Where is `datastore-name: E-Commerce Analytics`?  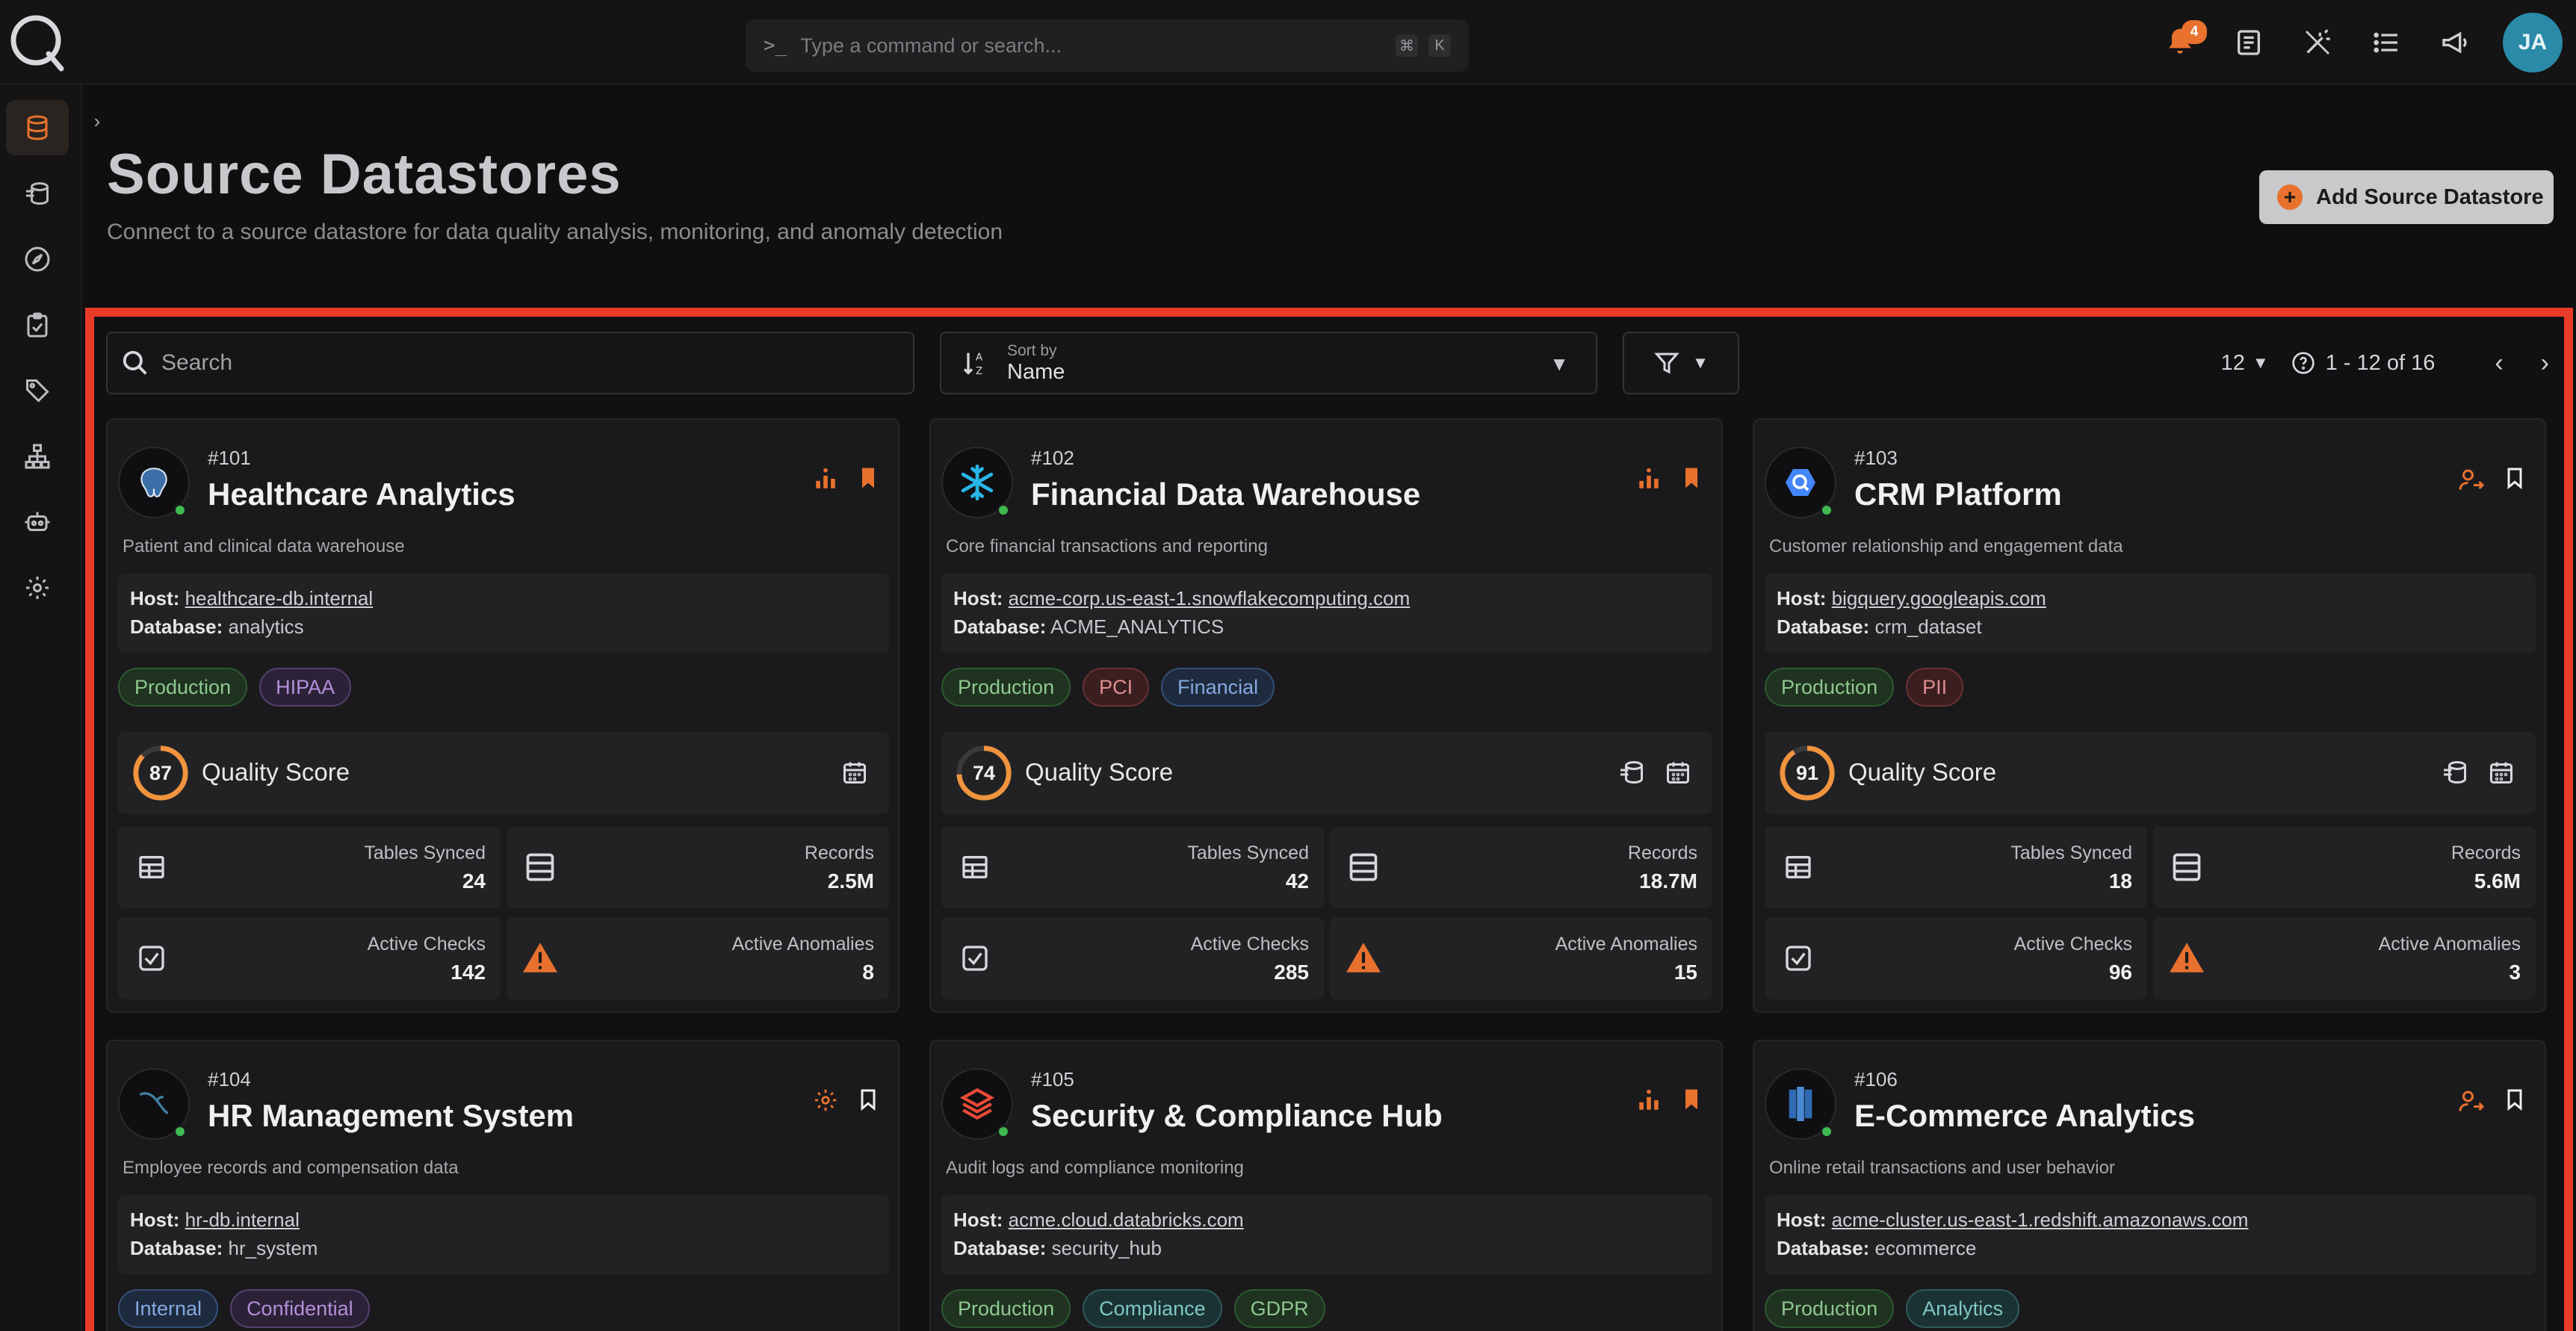 datastore-name: E-Commerce Analytics is located at coordinates (2024, 1116).